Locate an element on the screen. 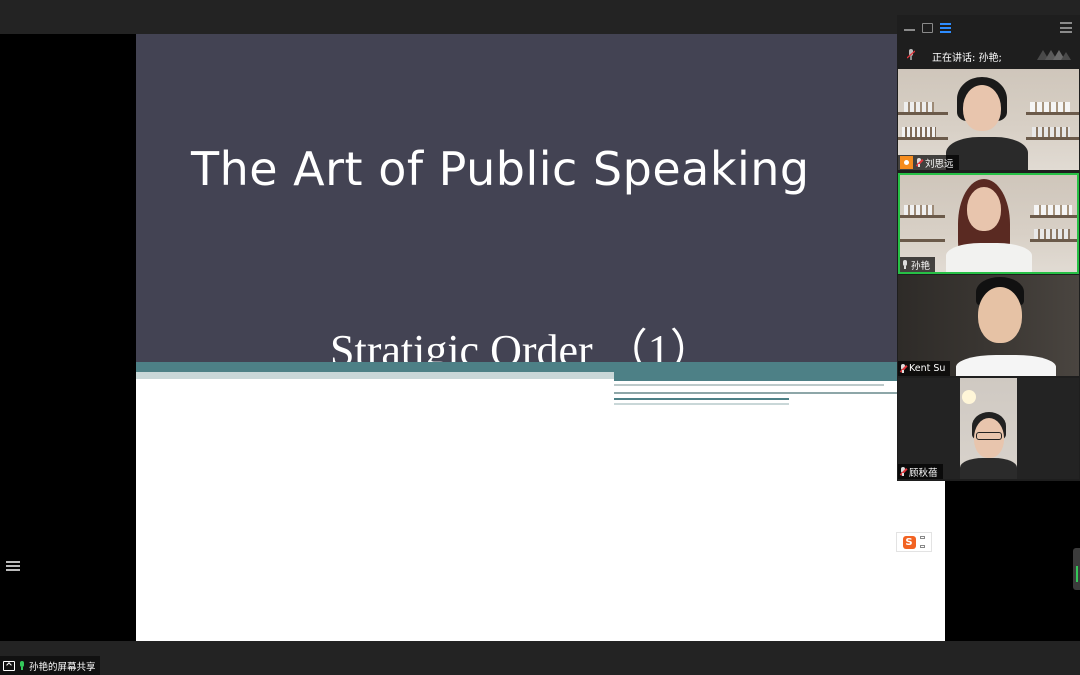 The image size is (1080, 675). participant-tile: 顾秋蓓 is located at coordinates (988, 428).